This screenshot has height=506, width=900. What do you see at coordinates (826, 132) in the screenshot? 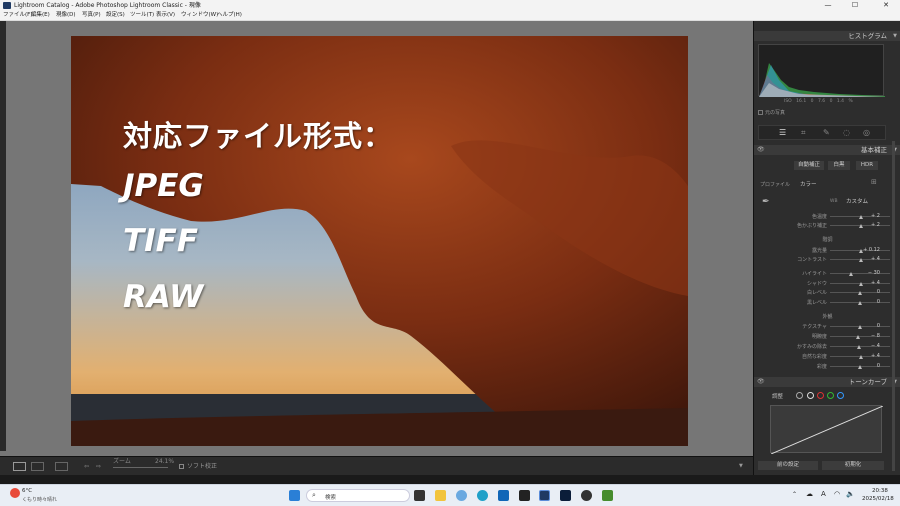
I see `healing-icon: ✎` at bounding box center [826, 132].